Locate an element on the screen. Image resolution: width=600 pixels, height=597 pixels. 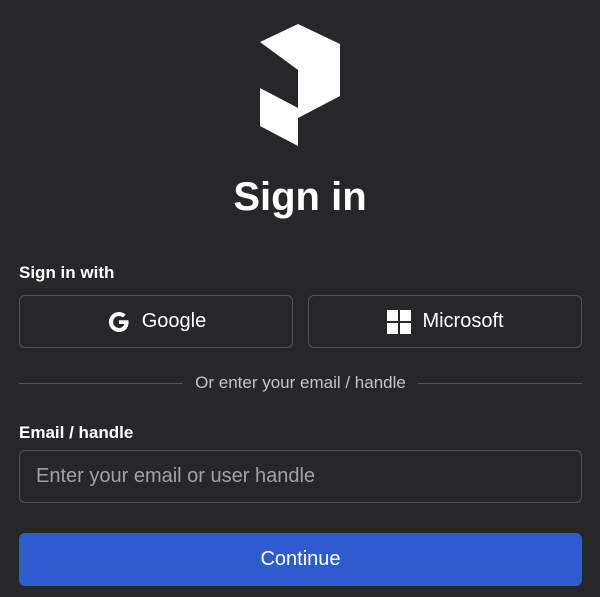
divider-line-right is located at coordinates (499, 383).